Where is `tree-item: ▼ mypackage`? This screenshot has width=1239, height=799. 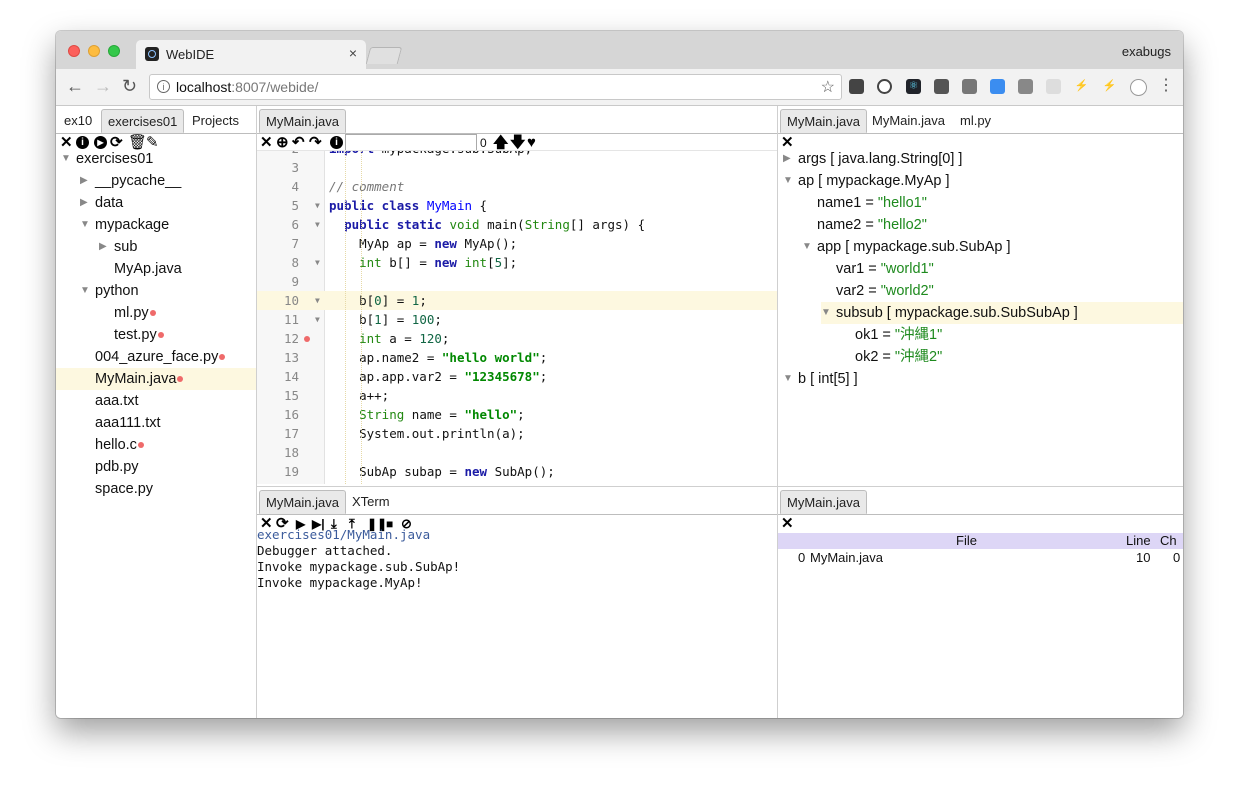 tree-item: ▼ mypackage is located at coordinates (156, 225).